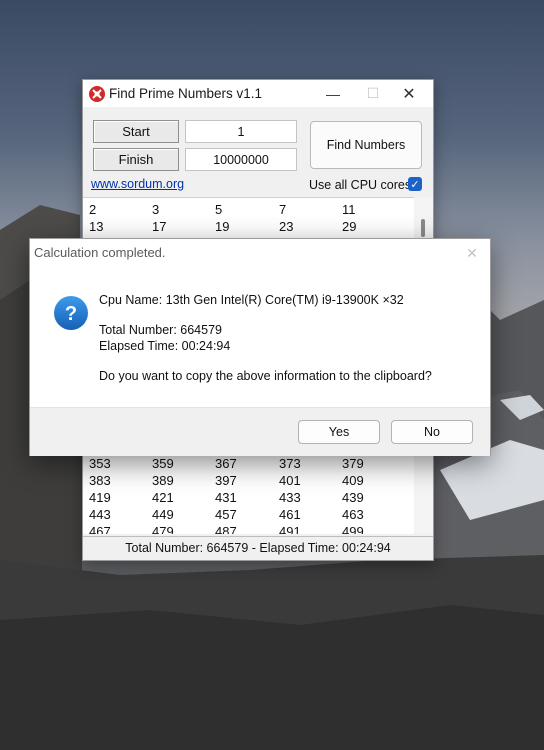 This screenshot has height=750, width=544. Describe the element at coordinates (373, 93) in the screenshot. I see `maximize-button: ☐` at that location.